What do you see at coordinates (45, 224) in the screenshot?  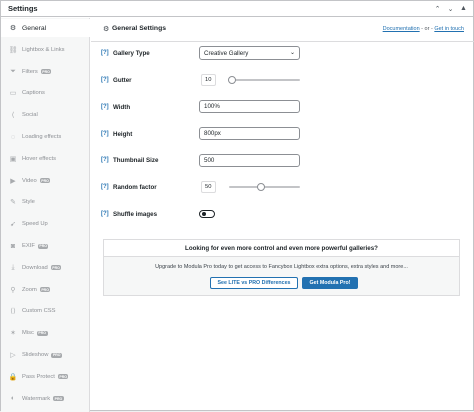 I see `sidebar-item-speed-up: ➹ Speed Up` at bounding box center [45, 224].